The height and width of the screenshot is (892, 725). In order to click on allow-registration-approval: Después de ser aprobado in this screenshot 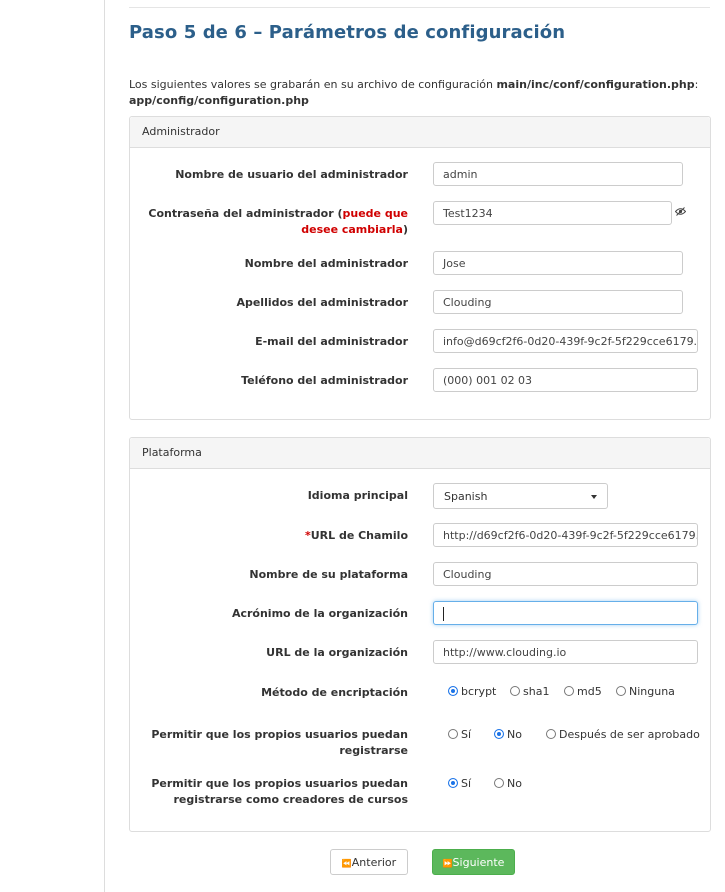, I will do `click(623, 735)`.